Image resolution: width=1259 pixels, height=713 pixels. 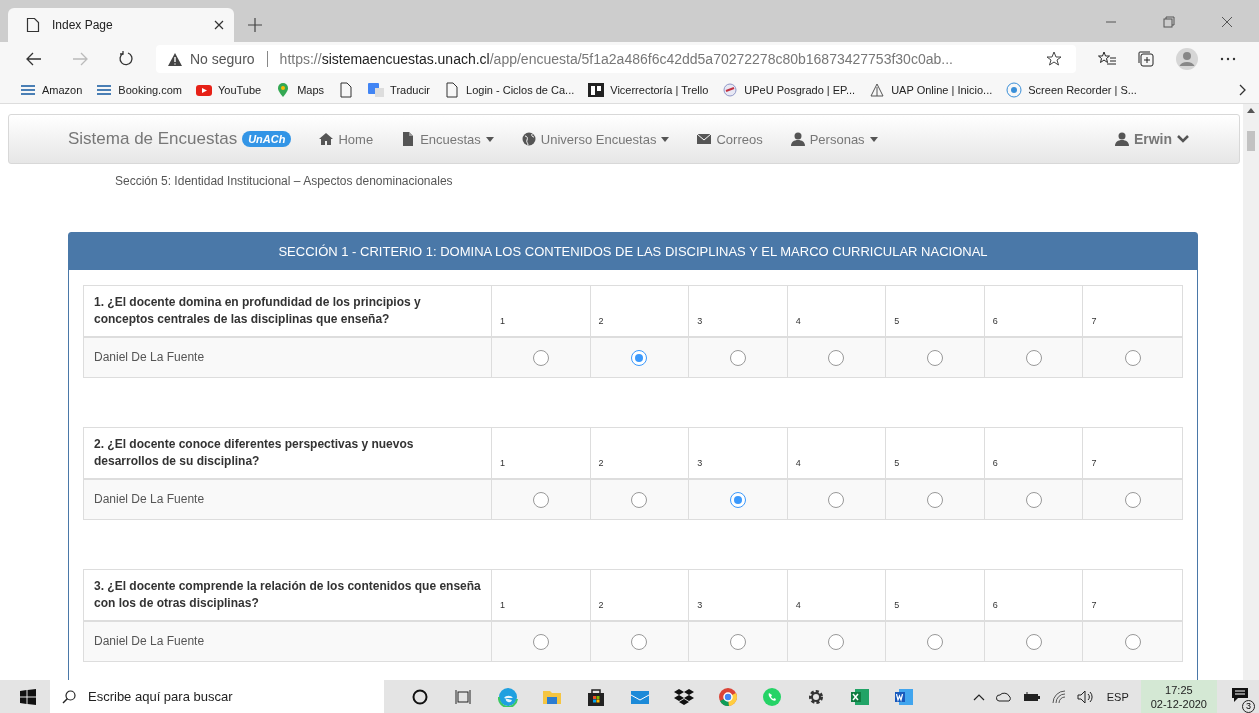 I want to click on section-subtitle: Sección 5: Identidad Institucional – Aspectos denominacionales, so click(x=284, y=181).